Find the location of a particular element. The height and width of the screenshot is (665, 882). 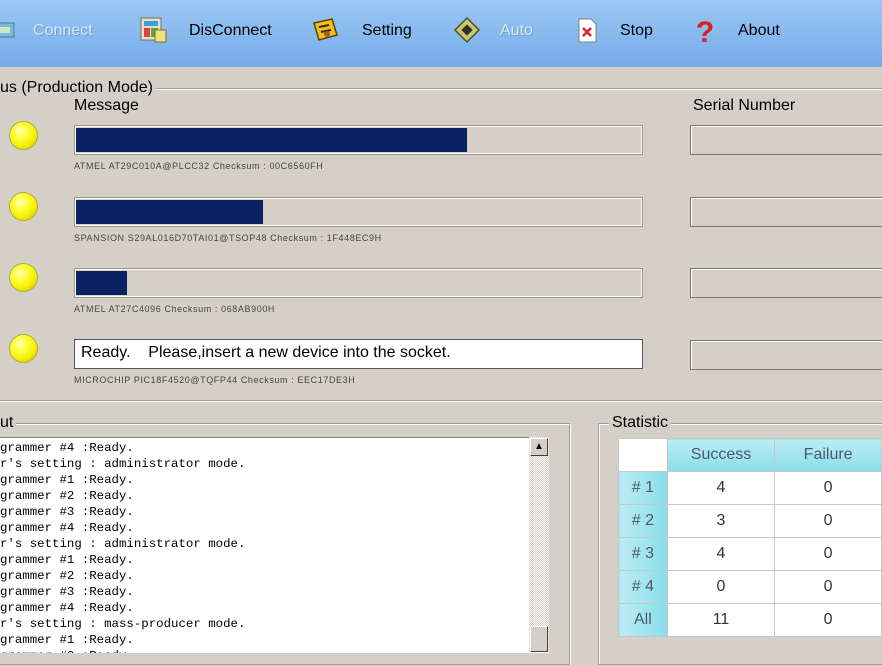

stop-icon is located at coordinates (587, 30).